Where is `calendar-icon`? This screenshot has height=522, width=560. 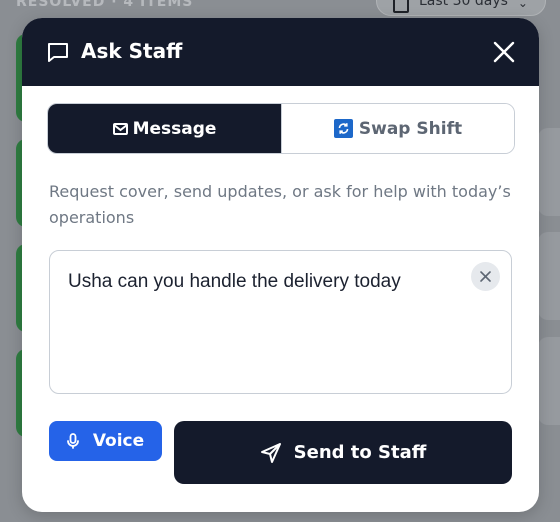
calendar-icon is located at coordinates (401, 6).